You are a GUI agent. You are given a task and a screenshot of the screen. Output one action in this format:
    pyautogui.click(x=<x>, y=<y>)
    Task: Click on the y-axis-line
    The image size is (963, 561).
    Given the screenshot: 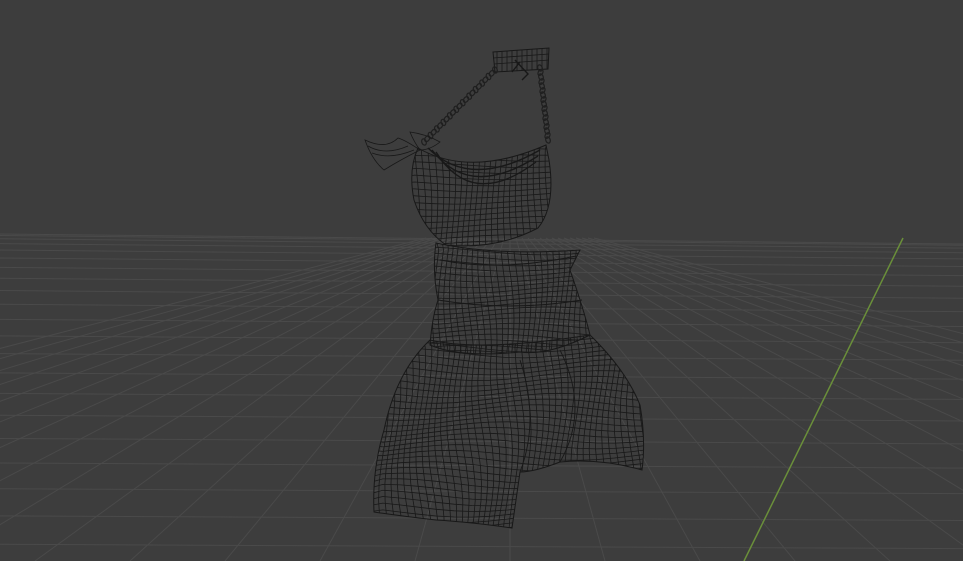 What is the action you would take?
    pyautogui.click(x=823, y=399)
    